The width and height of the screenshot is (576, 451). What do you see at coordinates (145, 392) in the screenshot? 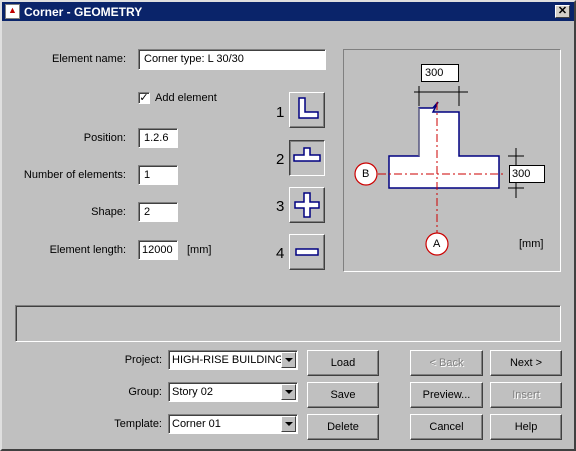
I see `group-label: Group:` at bounding box center [145, 392].